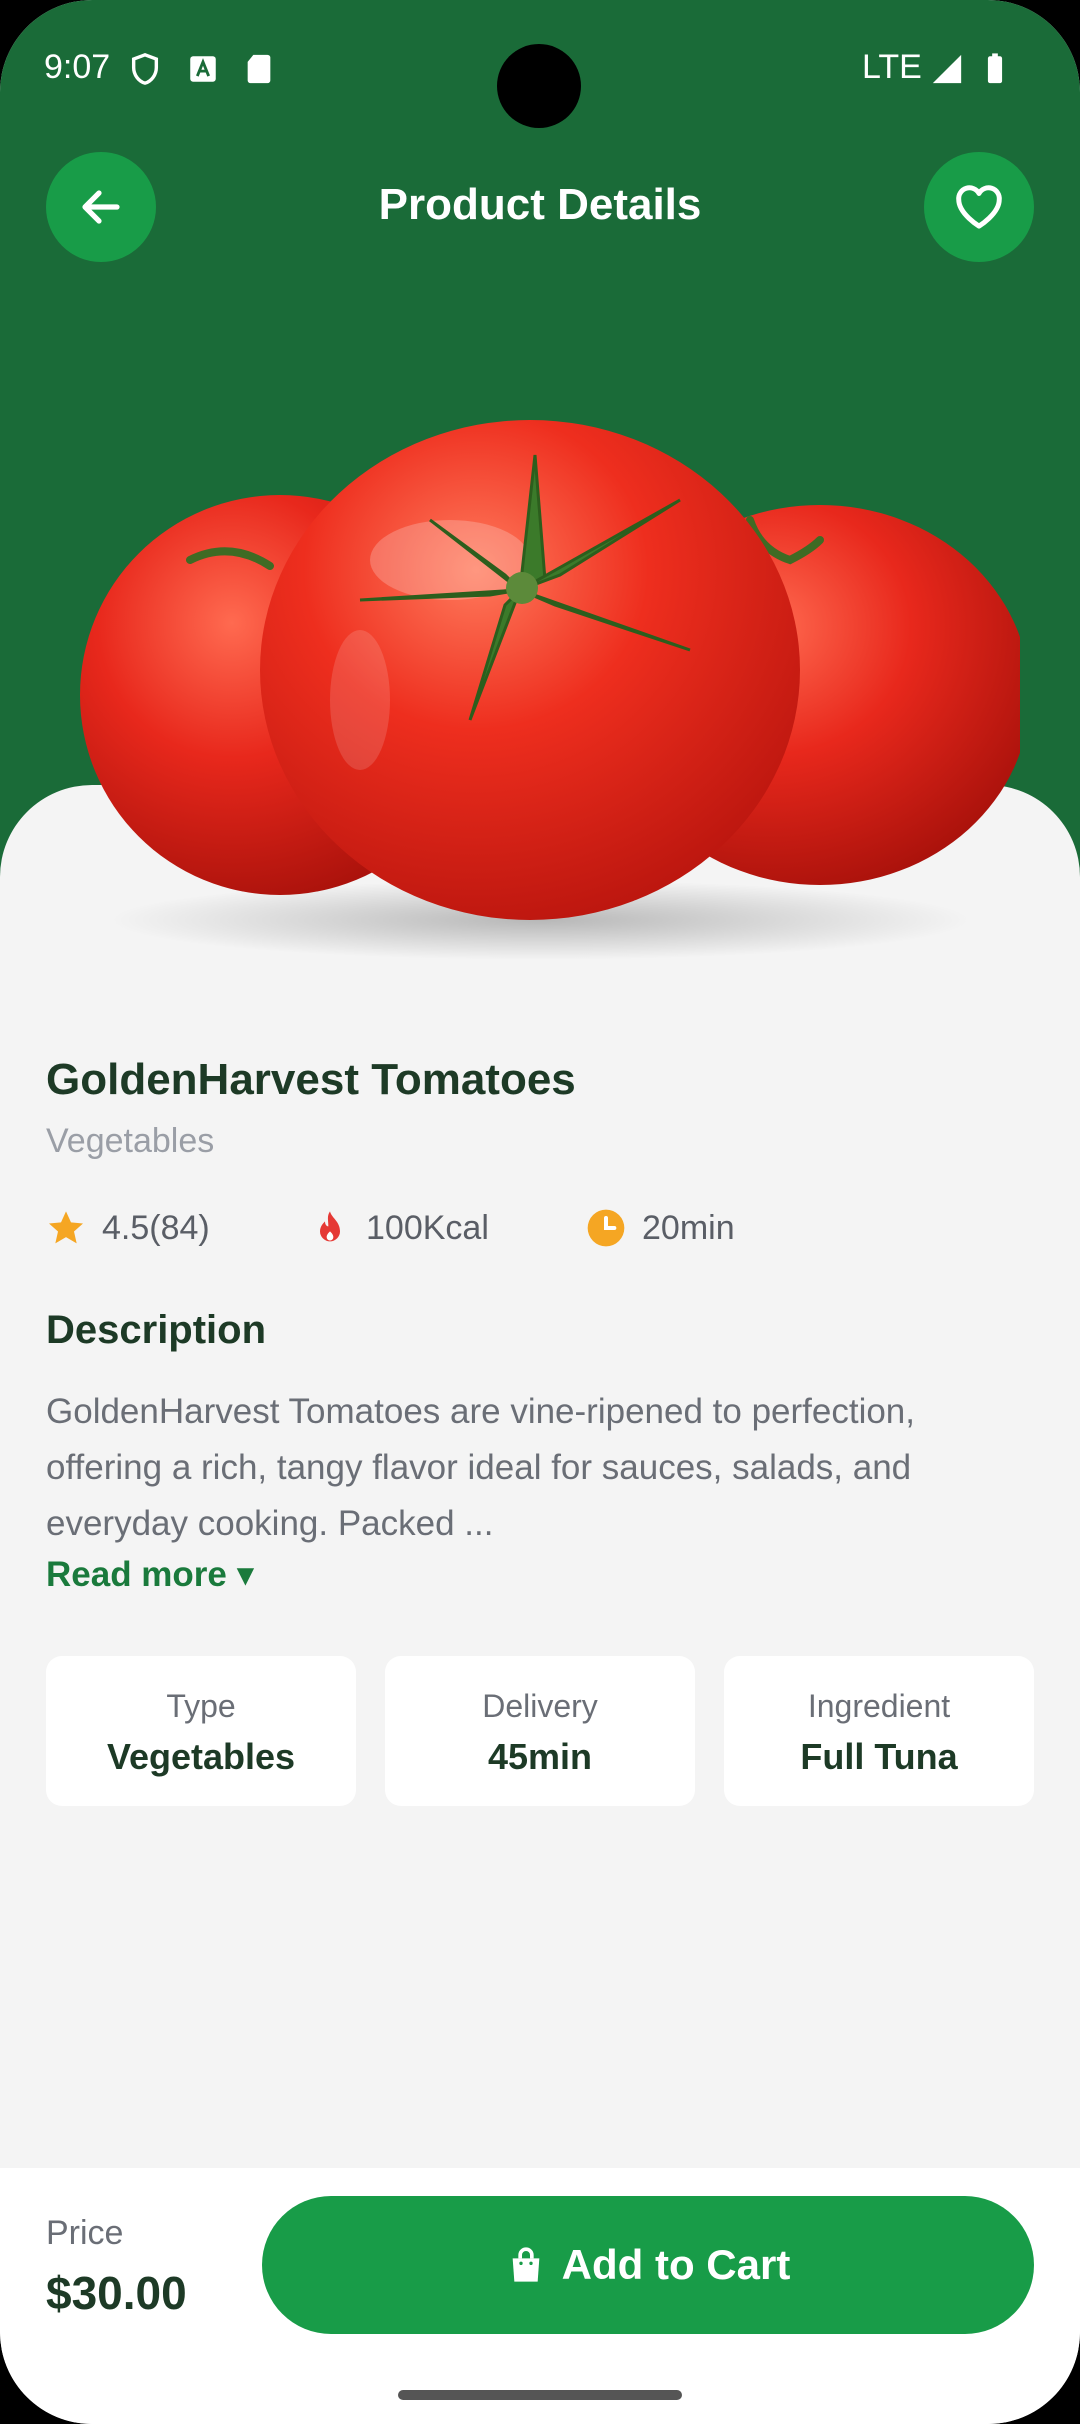 The image size is (1080, 2424). Describe the element at coordinates (879, 1731) in the screenshot. I see `info-card-ingredient: Ingredient Full Tuna` at that location.